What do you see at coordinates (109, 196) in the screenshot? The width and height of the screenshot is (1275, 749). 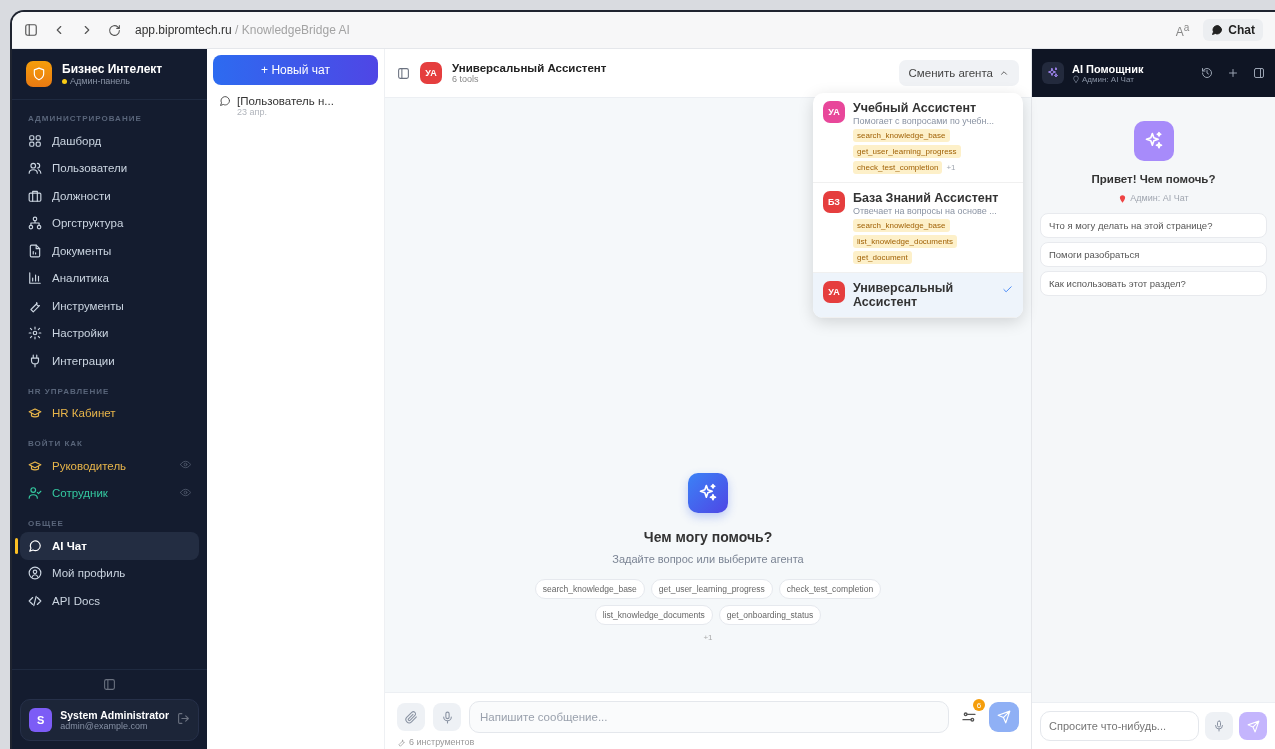 I see `nav-item: Должности` at bounding box center [109, 196].